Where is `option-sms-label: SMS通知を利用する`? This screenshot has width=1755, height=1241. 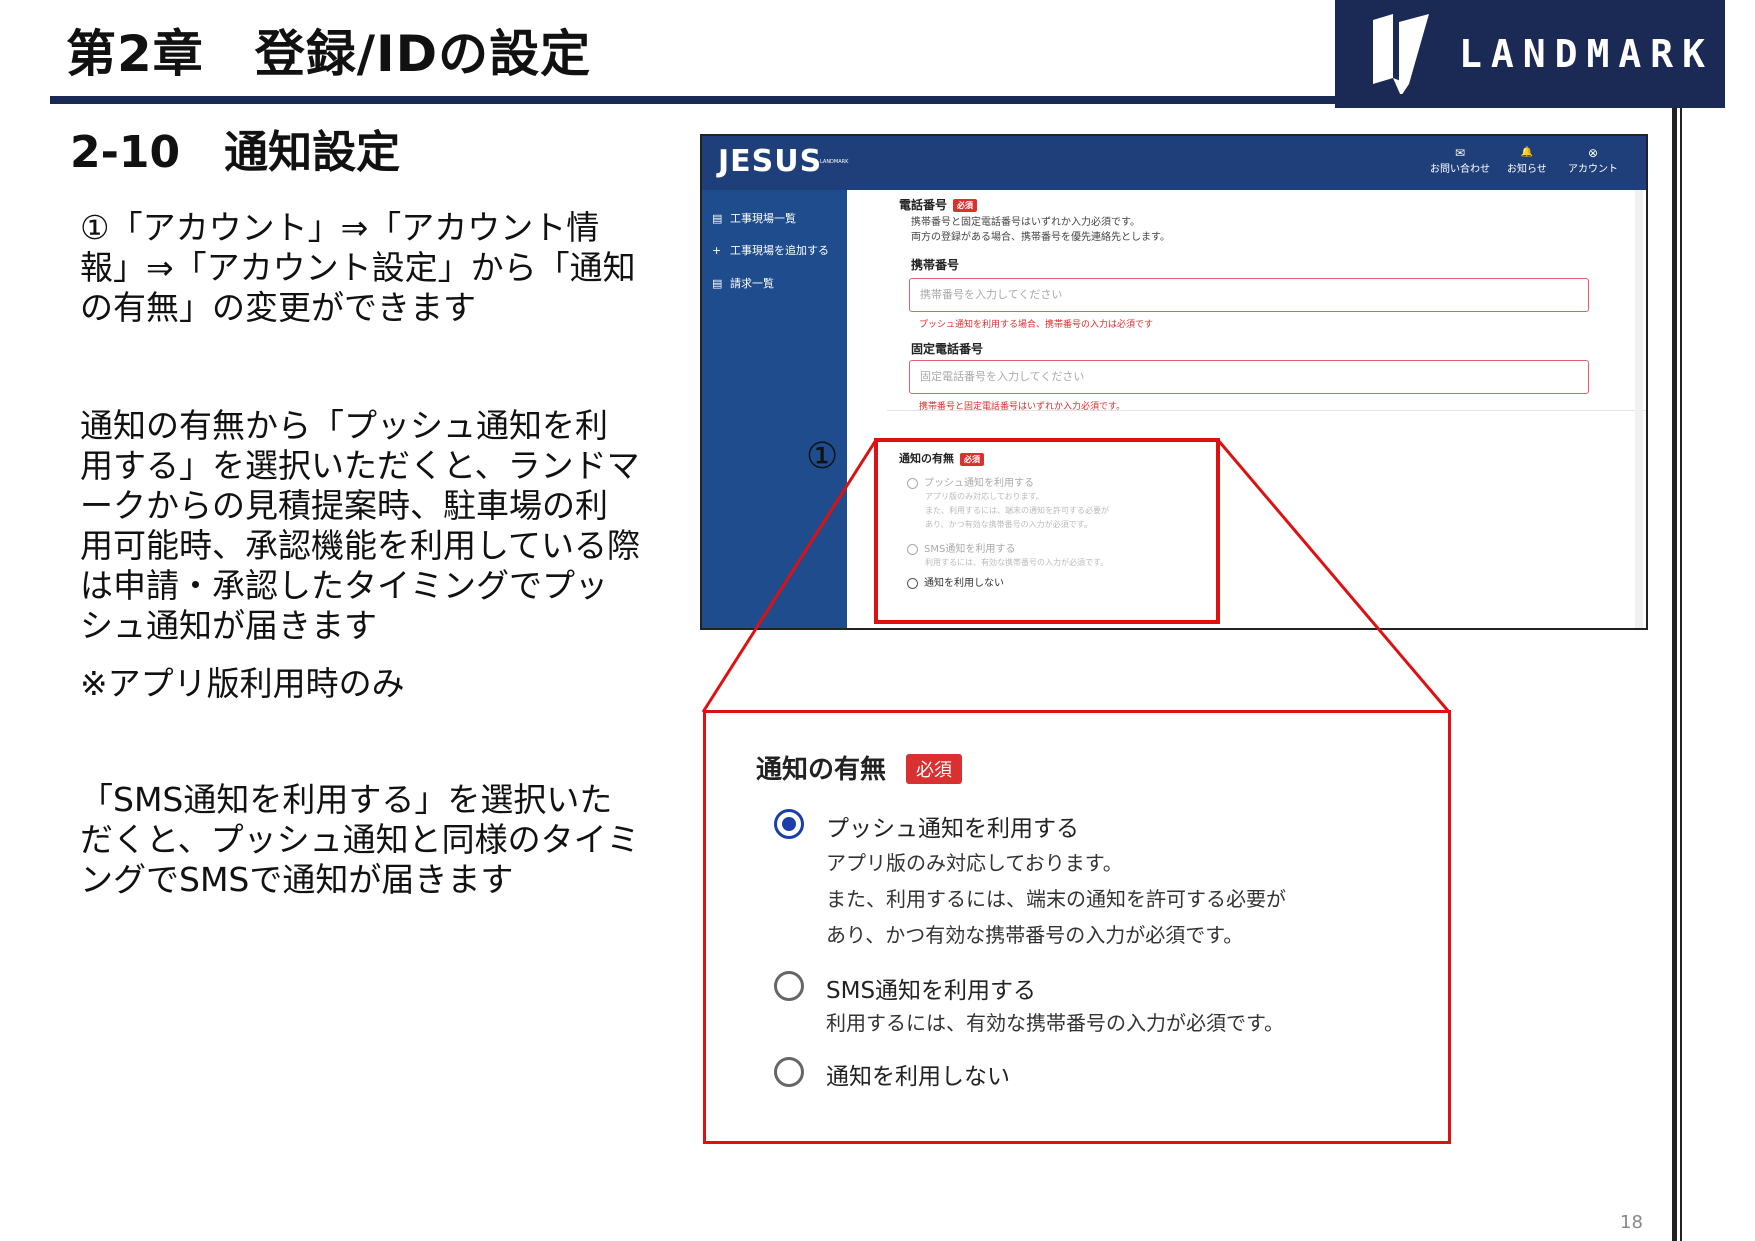 option-sms-label: SMS通知を利用する is located at coordinates (931, 991).